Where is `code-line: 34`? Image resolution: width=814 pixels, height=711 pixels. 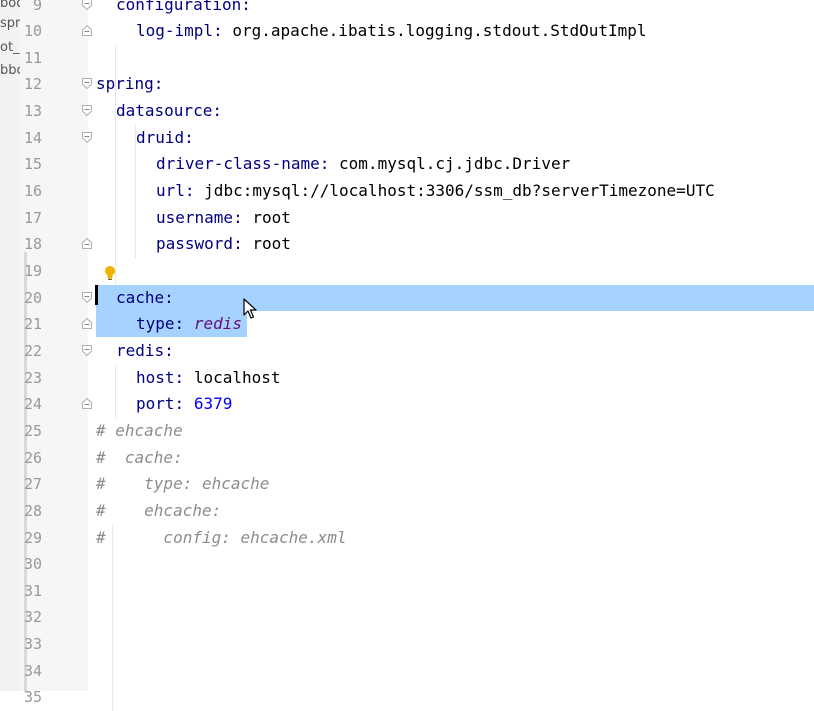 code-line: 34 is located at coordinates (407, 671).